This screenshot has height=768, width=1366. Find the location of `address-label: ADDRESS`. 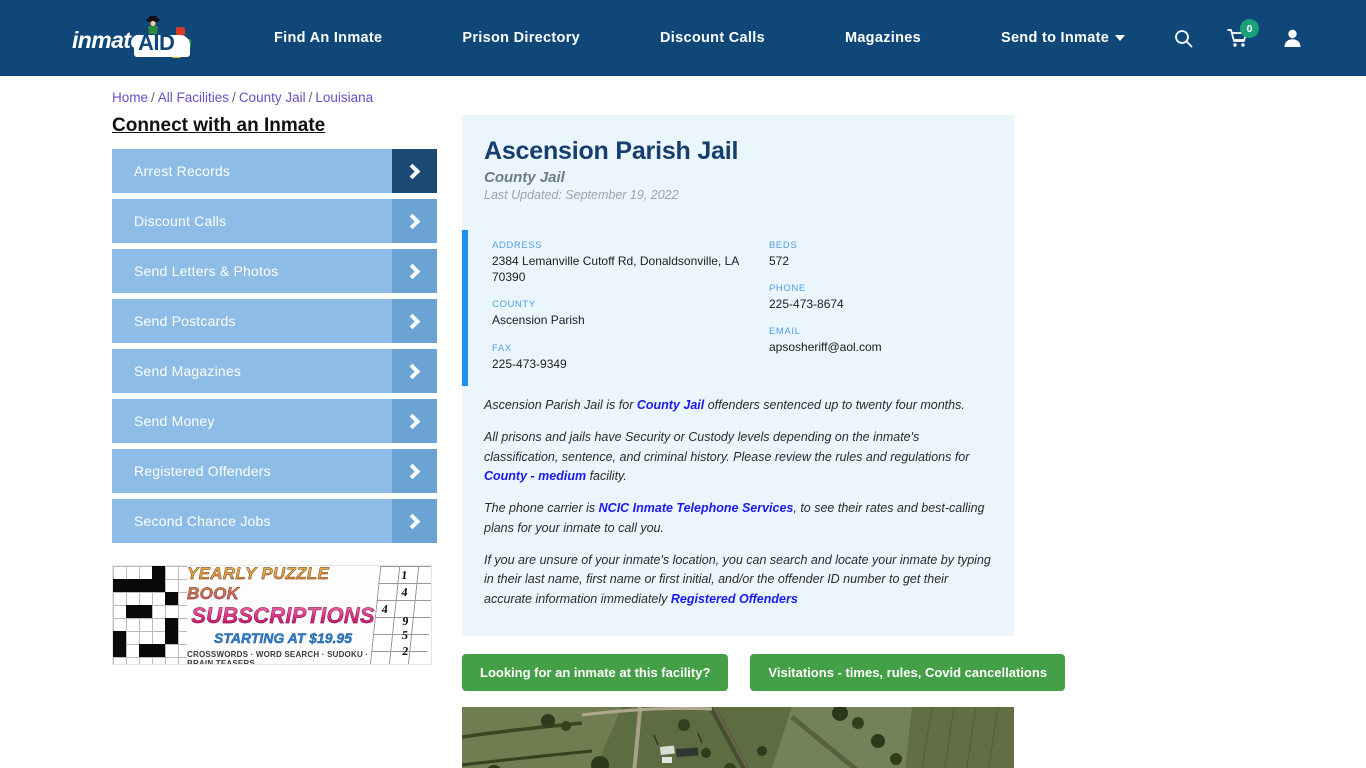

address-label: ADDRESS is located at coordinates (517, 245).